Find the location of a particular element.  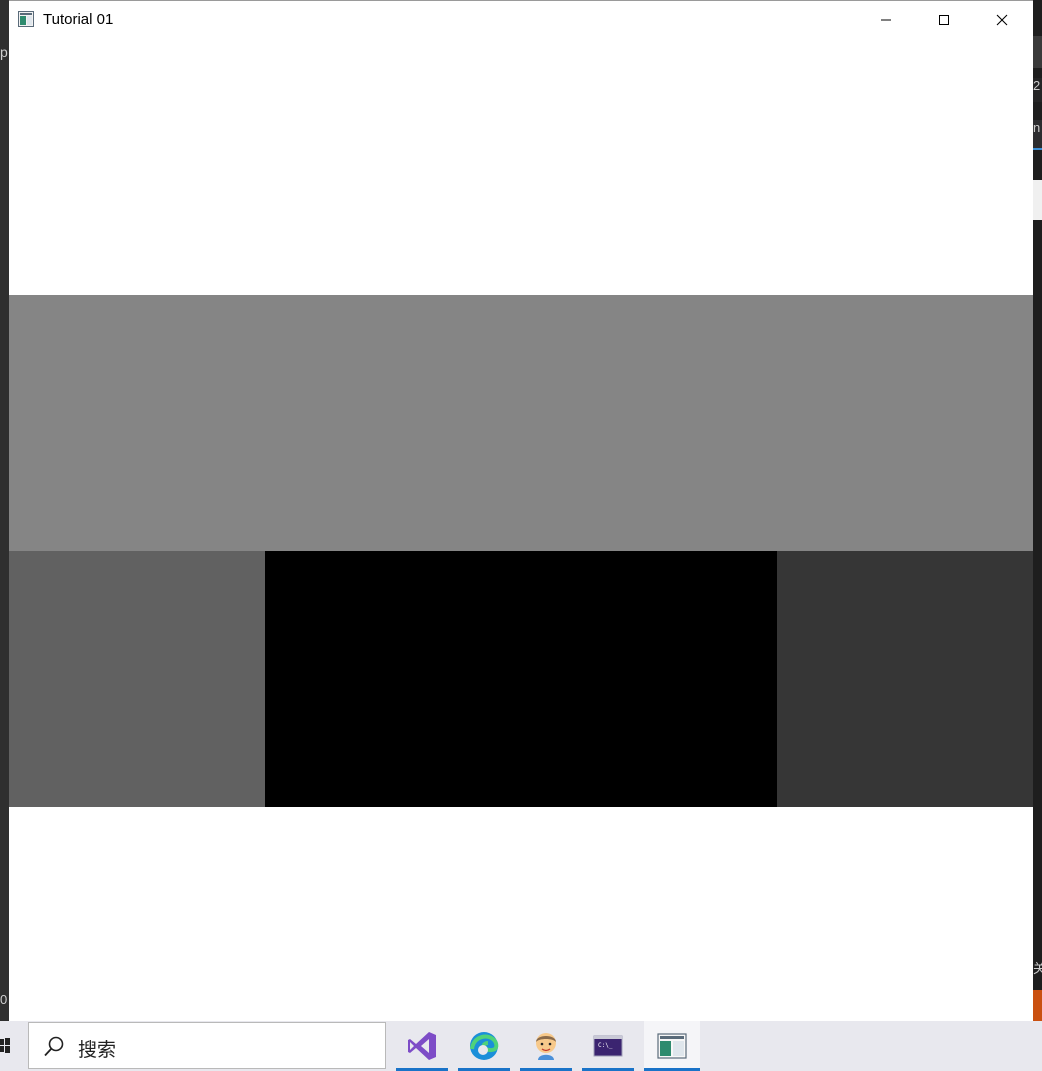

taskbar-app-visual-studio is located at coordinates (422, 1046).